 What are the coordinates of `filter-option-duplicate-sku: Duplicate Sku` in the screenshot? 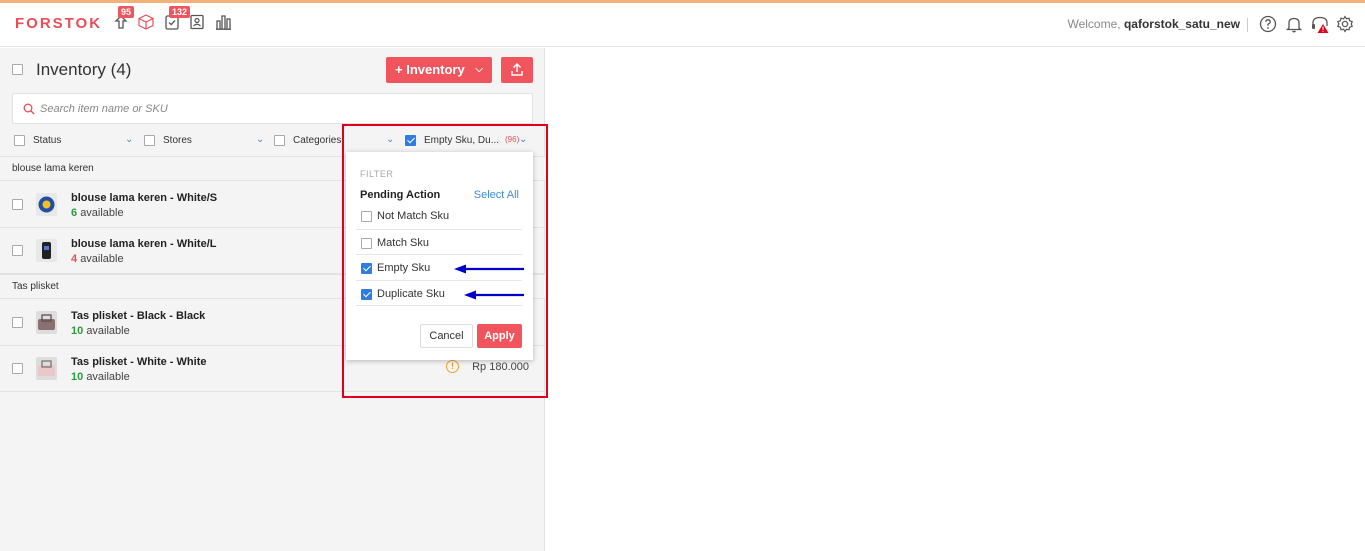 It's located at (439, 293).